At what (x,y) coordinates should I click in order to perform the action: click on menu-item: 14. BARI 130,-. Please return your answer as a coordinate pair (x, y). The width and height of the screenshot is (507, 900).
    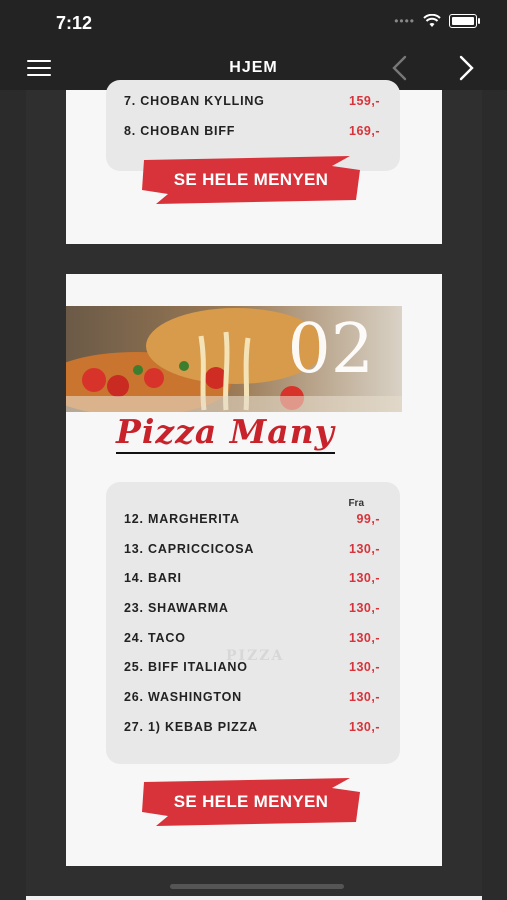
    Looking at the image, I should click on (252, 581).